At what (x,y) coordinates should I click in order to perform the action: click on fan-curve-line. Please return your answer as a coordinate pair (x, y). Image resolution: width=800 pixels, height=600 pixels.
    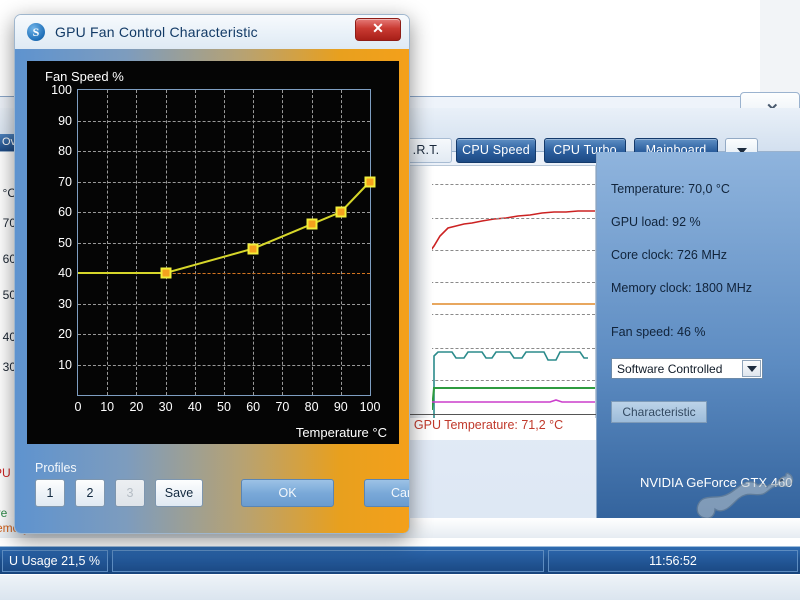
    Looking at the image, I should click on (224, 227).